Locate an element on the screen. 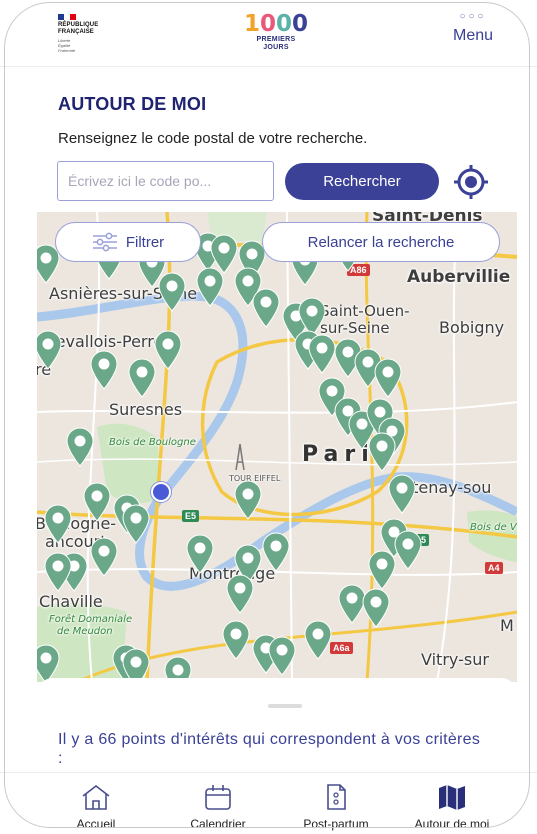 Image resolution: width=537 pixels, height=834 pixels. menu-label: Menu is located at coordinates (473, 35).